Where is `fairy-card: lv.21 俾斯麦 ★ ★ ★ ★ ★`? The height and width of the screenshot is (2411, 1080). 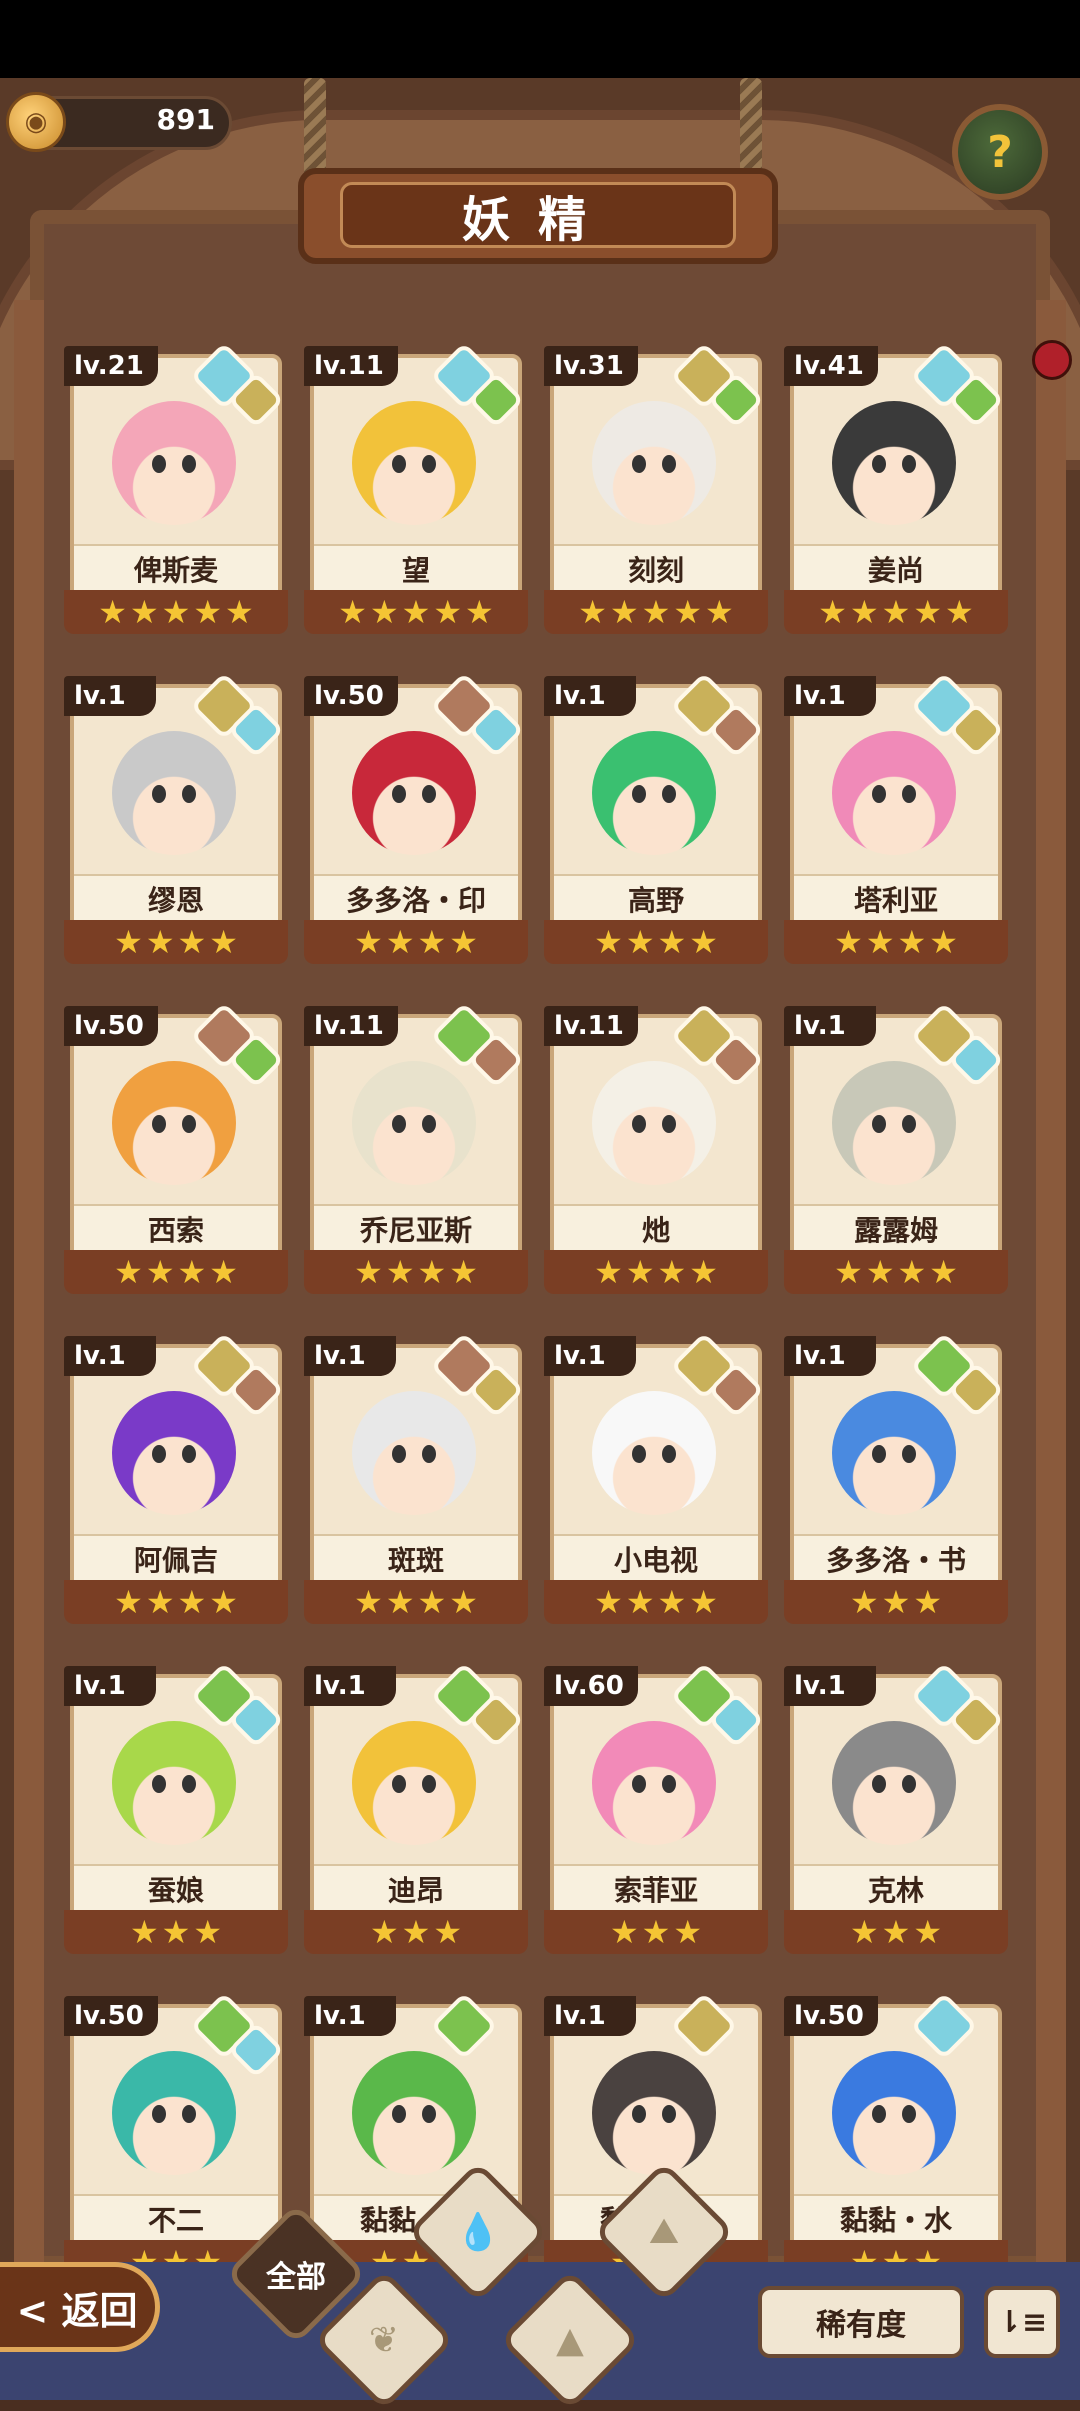 fairy-card: lv.21 俾斯麦 ★ ★ ★ ★ ★ is located at coordinates (176, 489).